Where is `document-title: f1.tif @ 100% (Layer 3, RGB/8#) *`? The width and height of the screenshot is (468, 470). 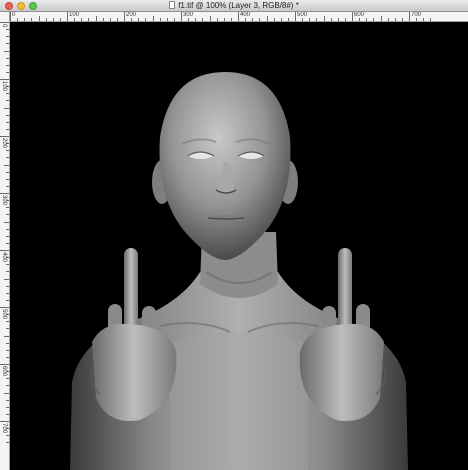
document-title: f1.tif @ 100% (Layer 3, RGB/8#) * is located at coordinates (238, 5).